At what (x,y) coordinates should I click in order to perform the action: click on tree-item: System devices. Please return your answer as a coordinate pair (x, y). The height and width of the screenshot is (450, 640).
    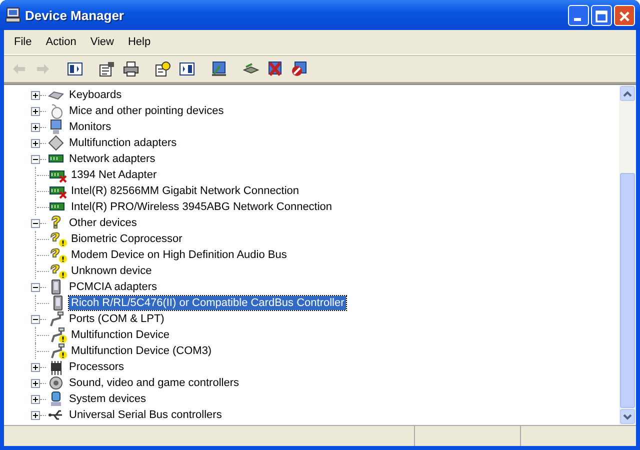
    Looking at the image, I should click on (107, 399).